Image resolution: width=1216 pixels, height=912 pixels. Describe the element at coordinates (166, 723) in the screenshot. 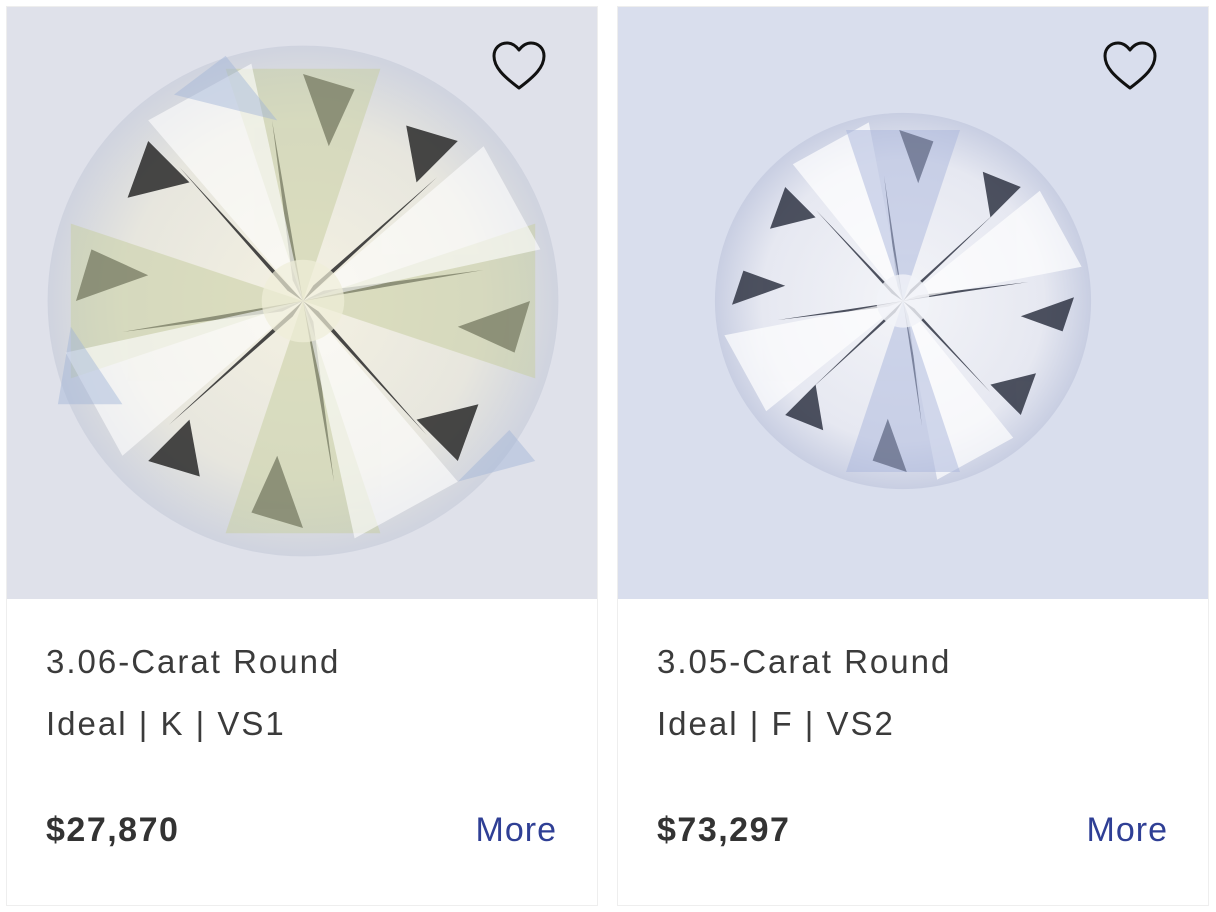

I see `product-specs: Ideal | K | VS1` at that location.